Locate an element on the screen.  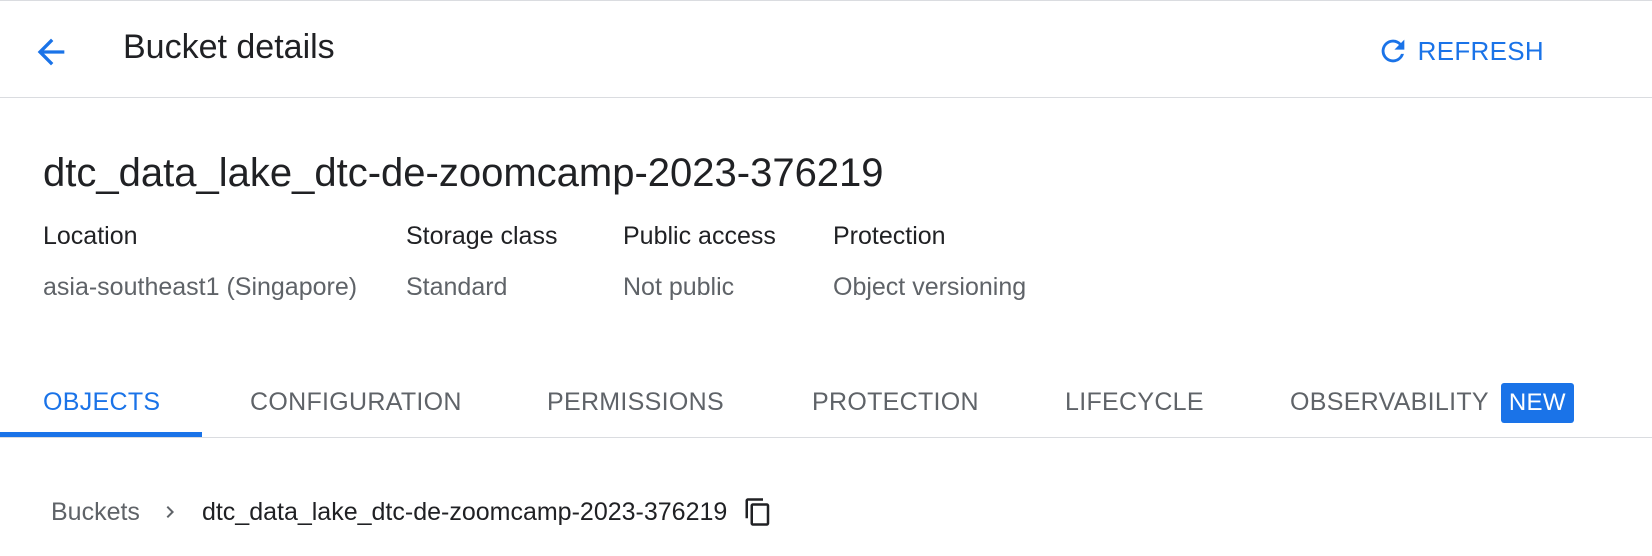
refresh-label: REFRESH is located at coordinates (1480, 50).